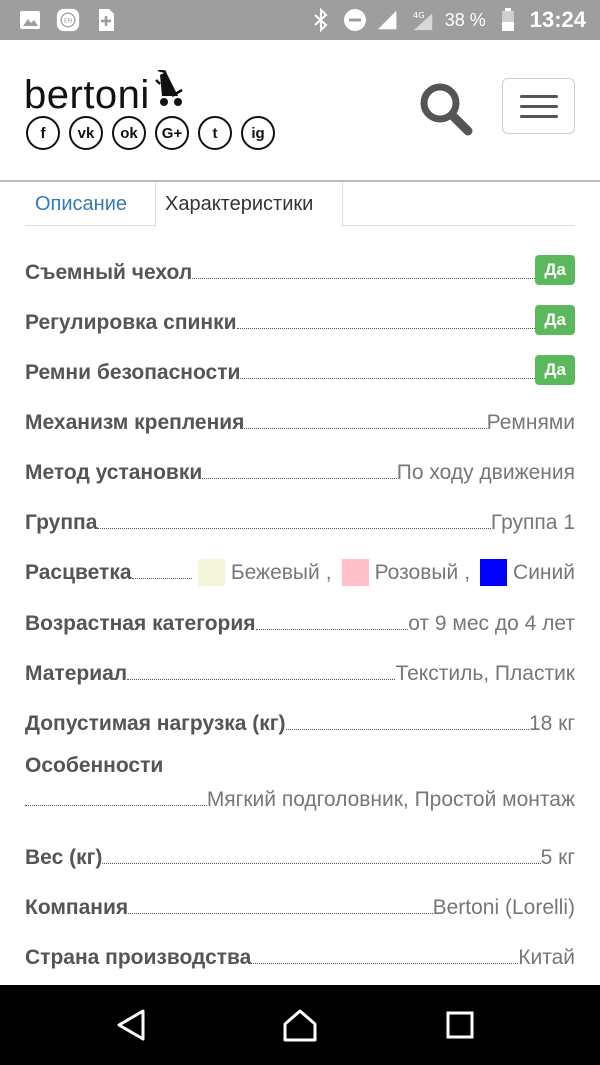 This screenshot has width=600, height=1065. Describe the element at coordinates (109, 272) in the screenshot. I see `property-name: Съемный чехол` at that location.